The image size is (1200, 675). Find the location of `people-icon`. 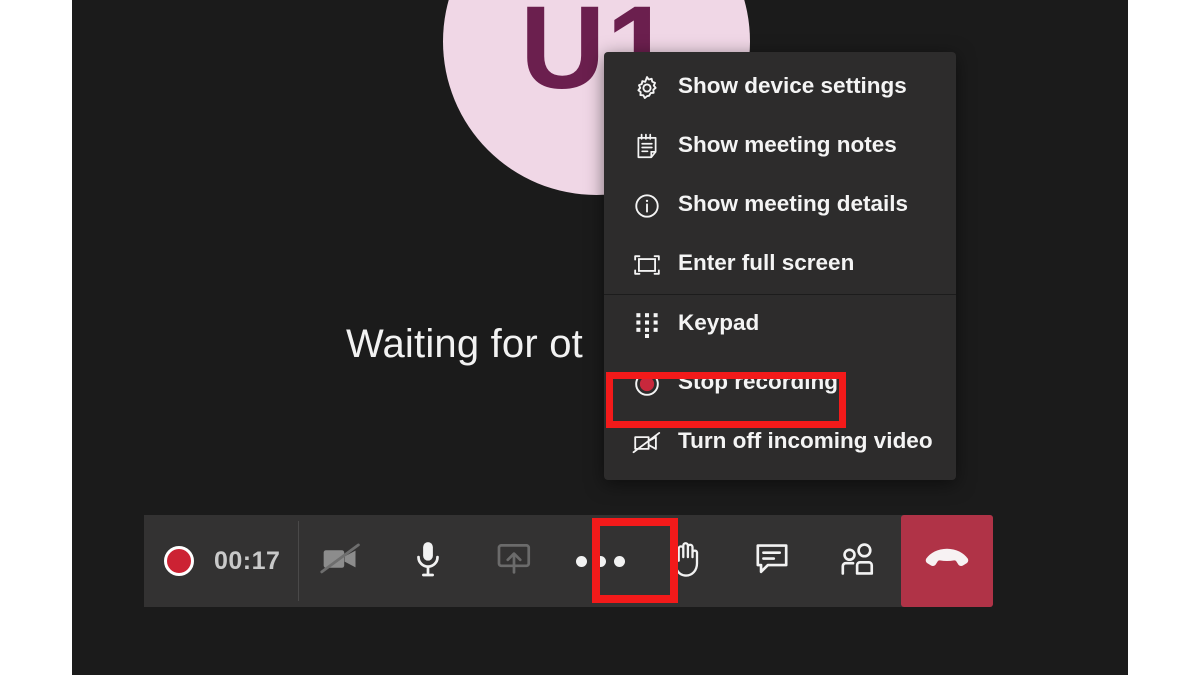

people-icon is located at coordinates (858, 561).